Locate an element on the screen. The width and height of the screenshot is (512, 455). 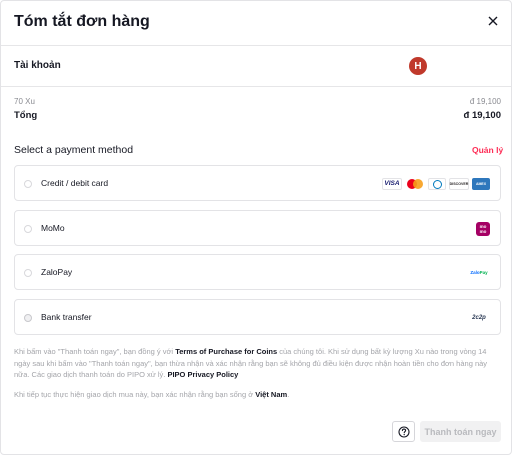
payment-option-zalopay: ZaloPay Zalo Pay is located at coordinates (257, 272).